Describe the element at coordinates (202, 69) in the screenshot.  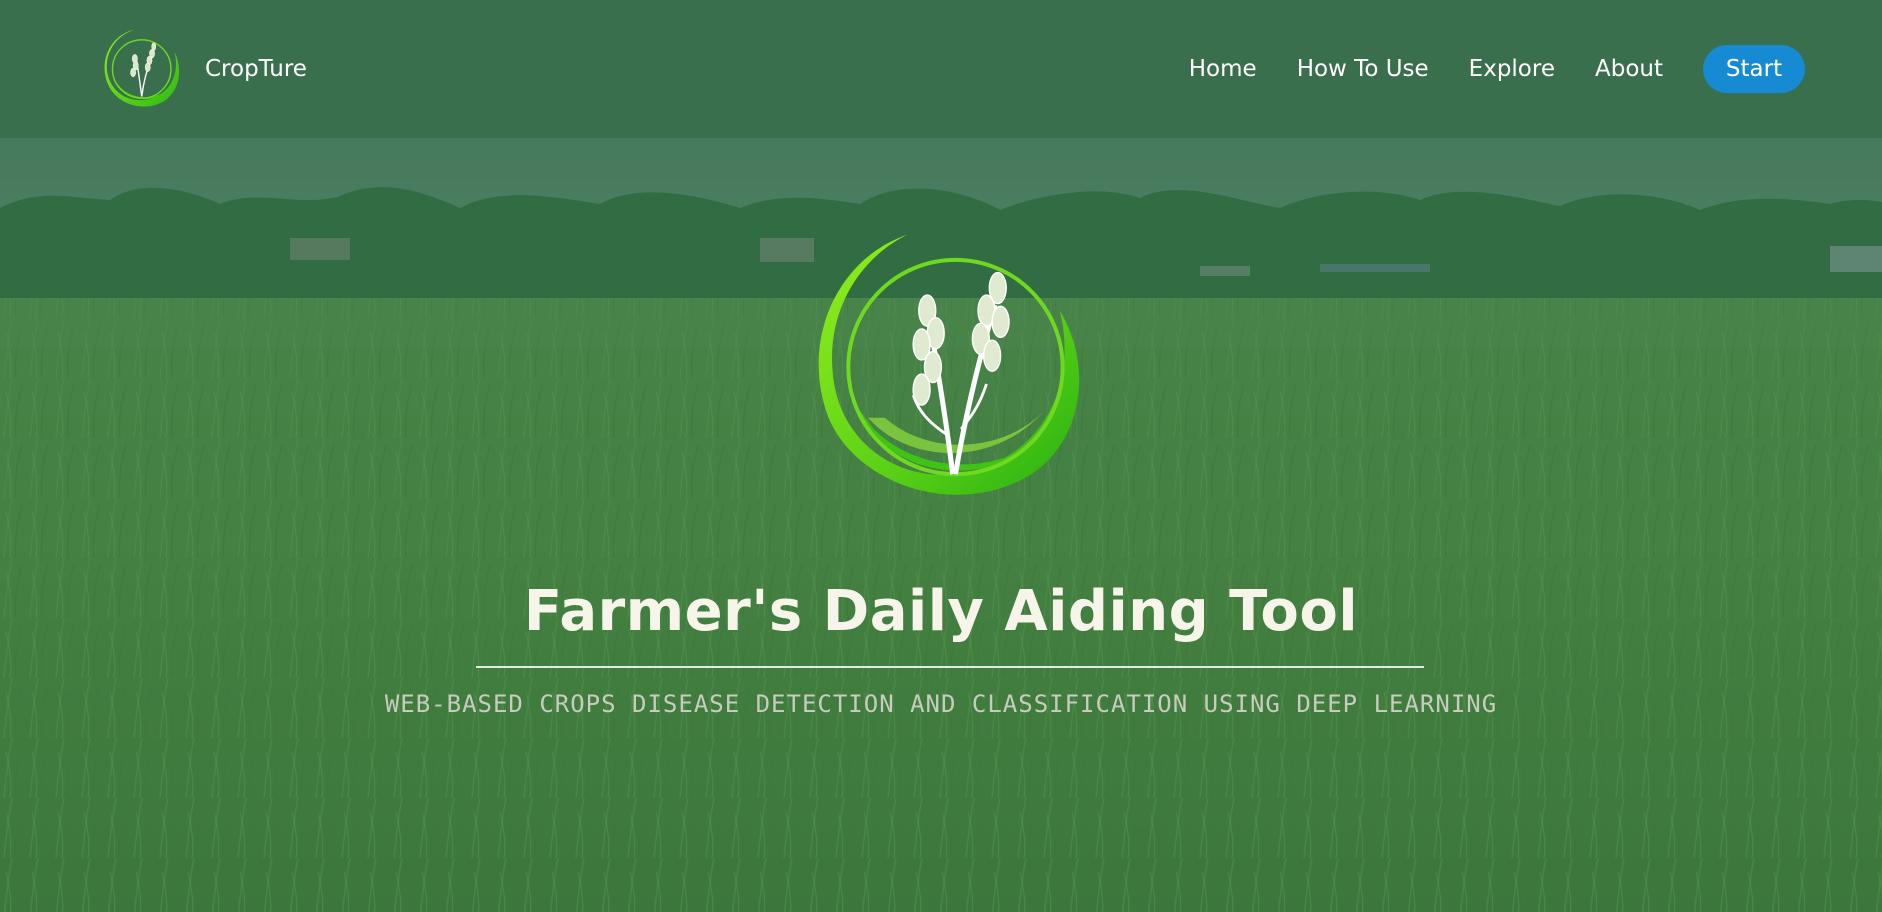
I see `brand: CropTure` at that location.